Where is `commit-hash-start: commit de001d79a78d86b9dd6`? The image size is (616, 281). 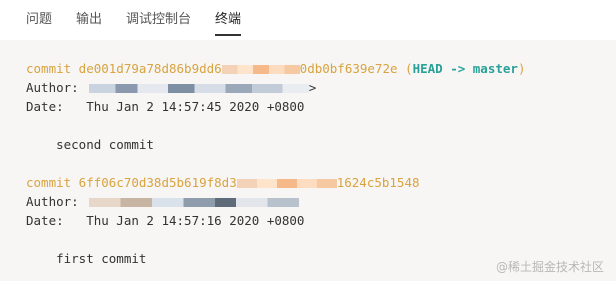 commit-hash-start: commit de001d79a78d86b9dd6 is located at coordinates (124, 68).